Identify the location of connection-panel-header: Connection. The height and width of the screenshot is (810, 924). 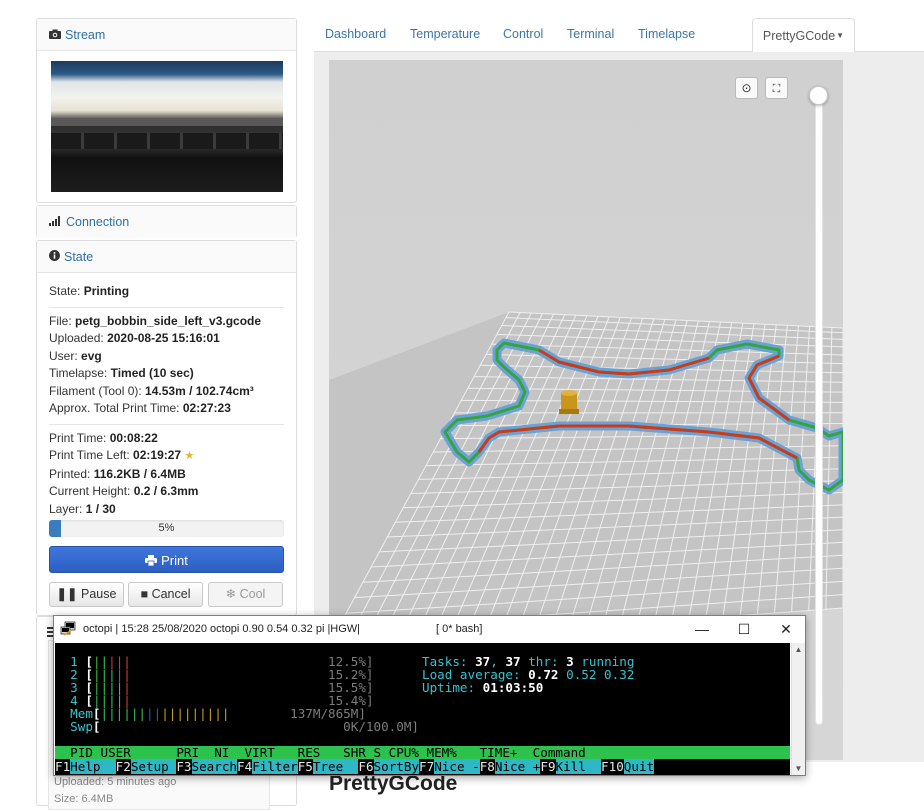
(166, 222).